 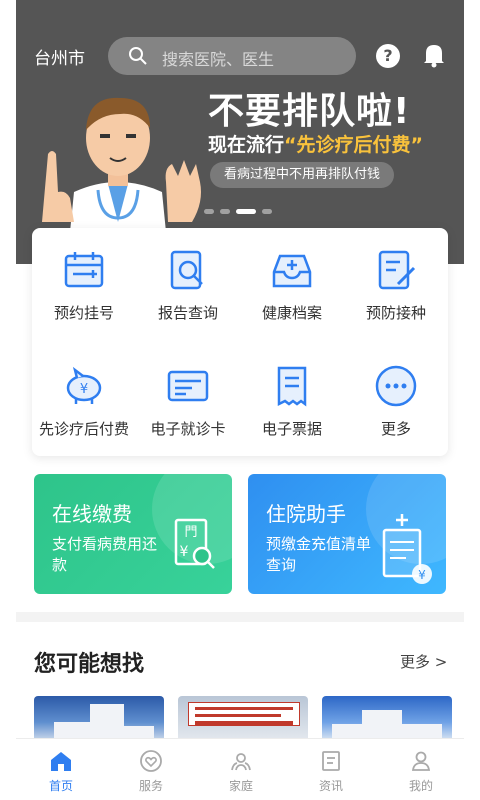 I want to click on search-icon, so click(x=138, y=56).